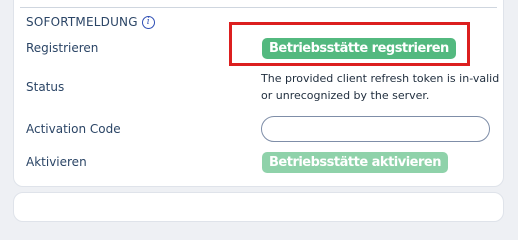 The image size is (518, 240). What do you see at coordinates (82, 22) in the screenshot?
I see `section-title: SOFORTMELDUNG` at bounding box center [82, 22].